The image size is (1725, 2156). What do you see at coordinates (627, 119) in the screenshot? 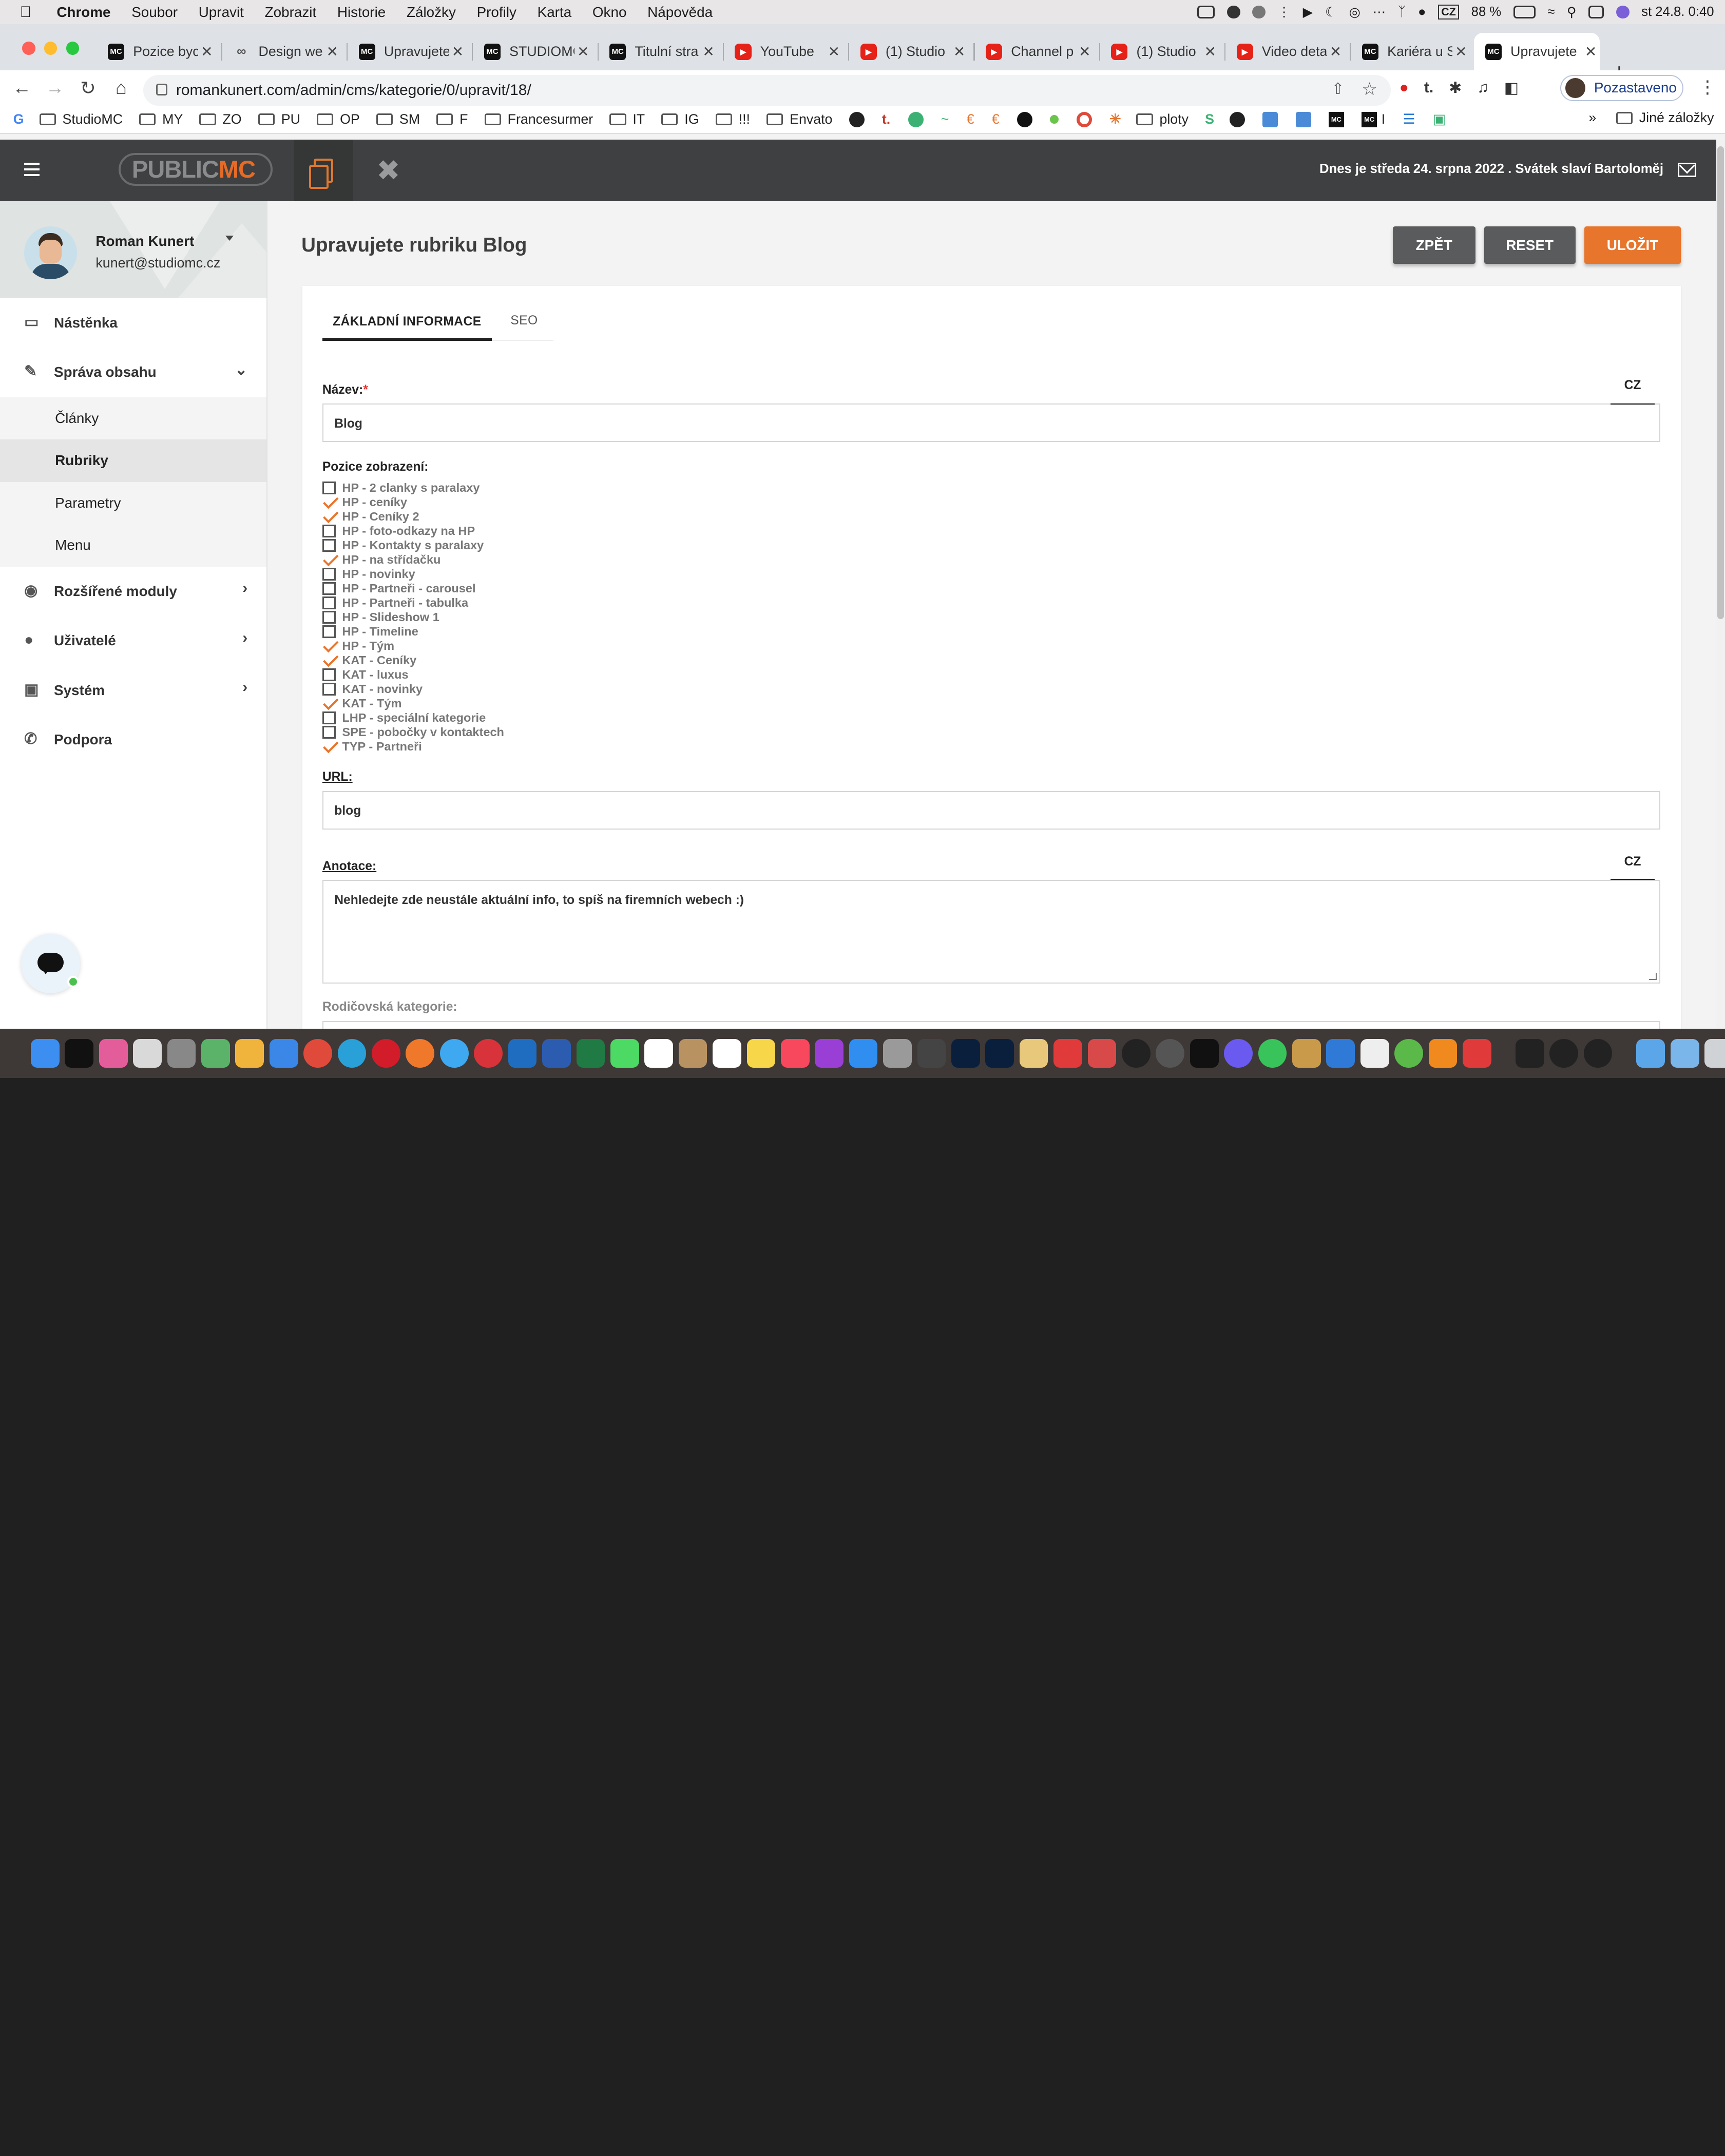
I see `bookmark-folder: IT` at bounding box center [627, 119].